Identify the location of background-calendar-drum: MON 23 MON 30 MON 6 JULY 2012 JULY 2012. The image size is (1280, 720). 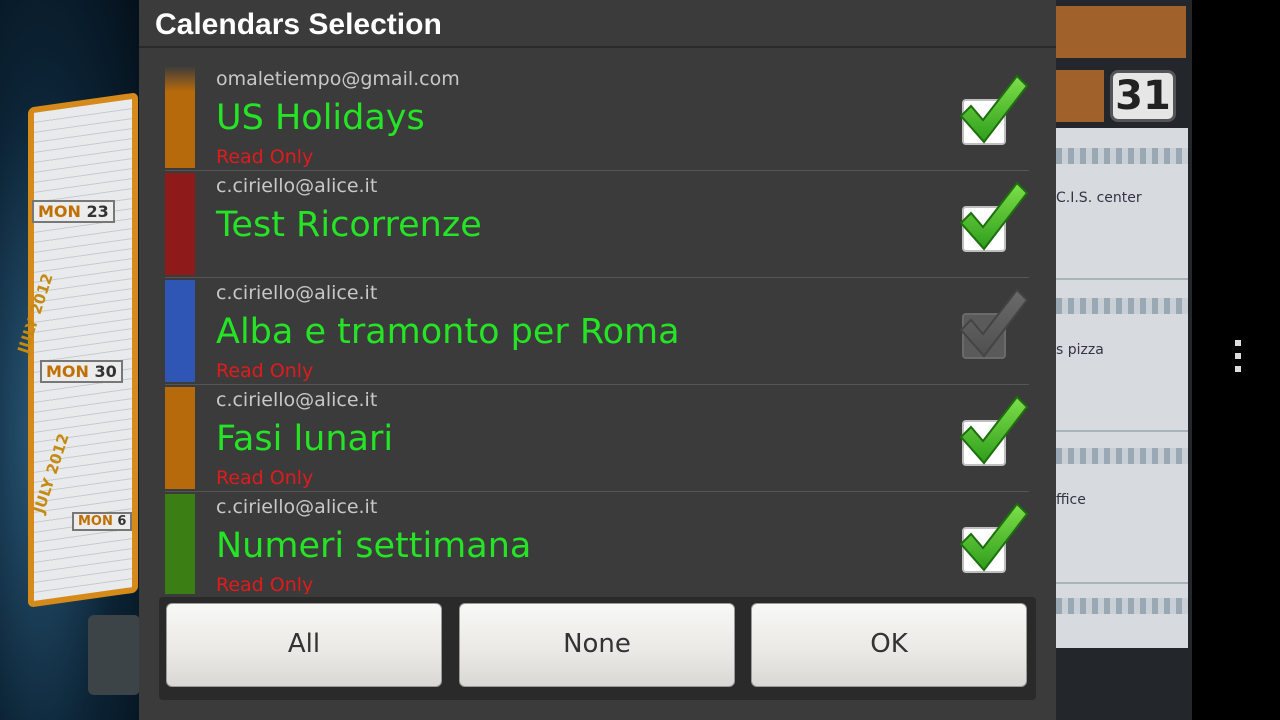
(70, 360).